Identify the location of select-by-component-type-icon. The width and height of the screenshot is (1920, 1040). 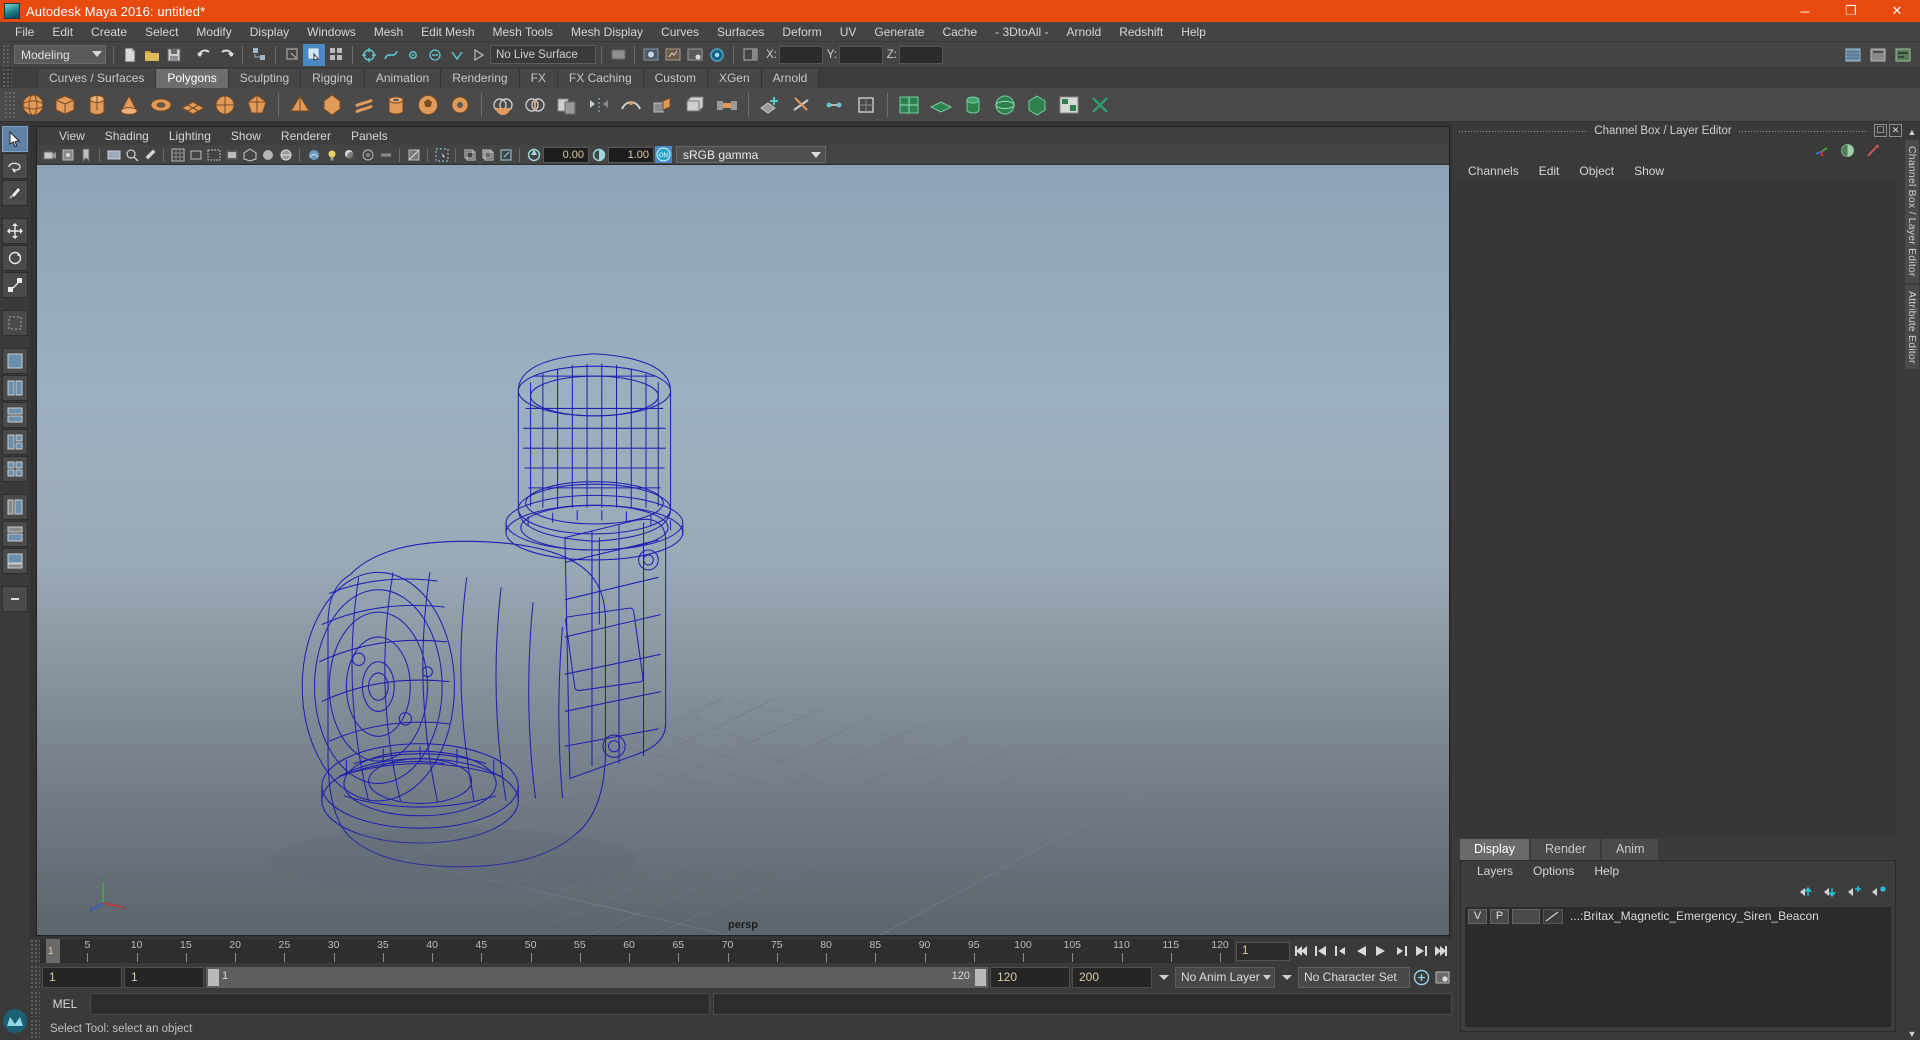
(336, 55).